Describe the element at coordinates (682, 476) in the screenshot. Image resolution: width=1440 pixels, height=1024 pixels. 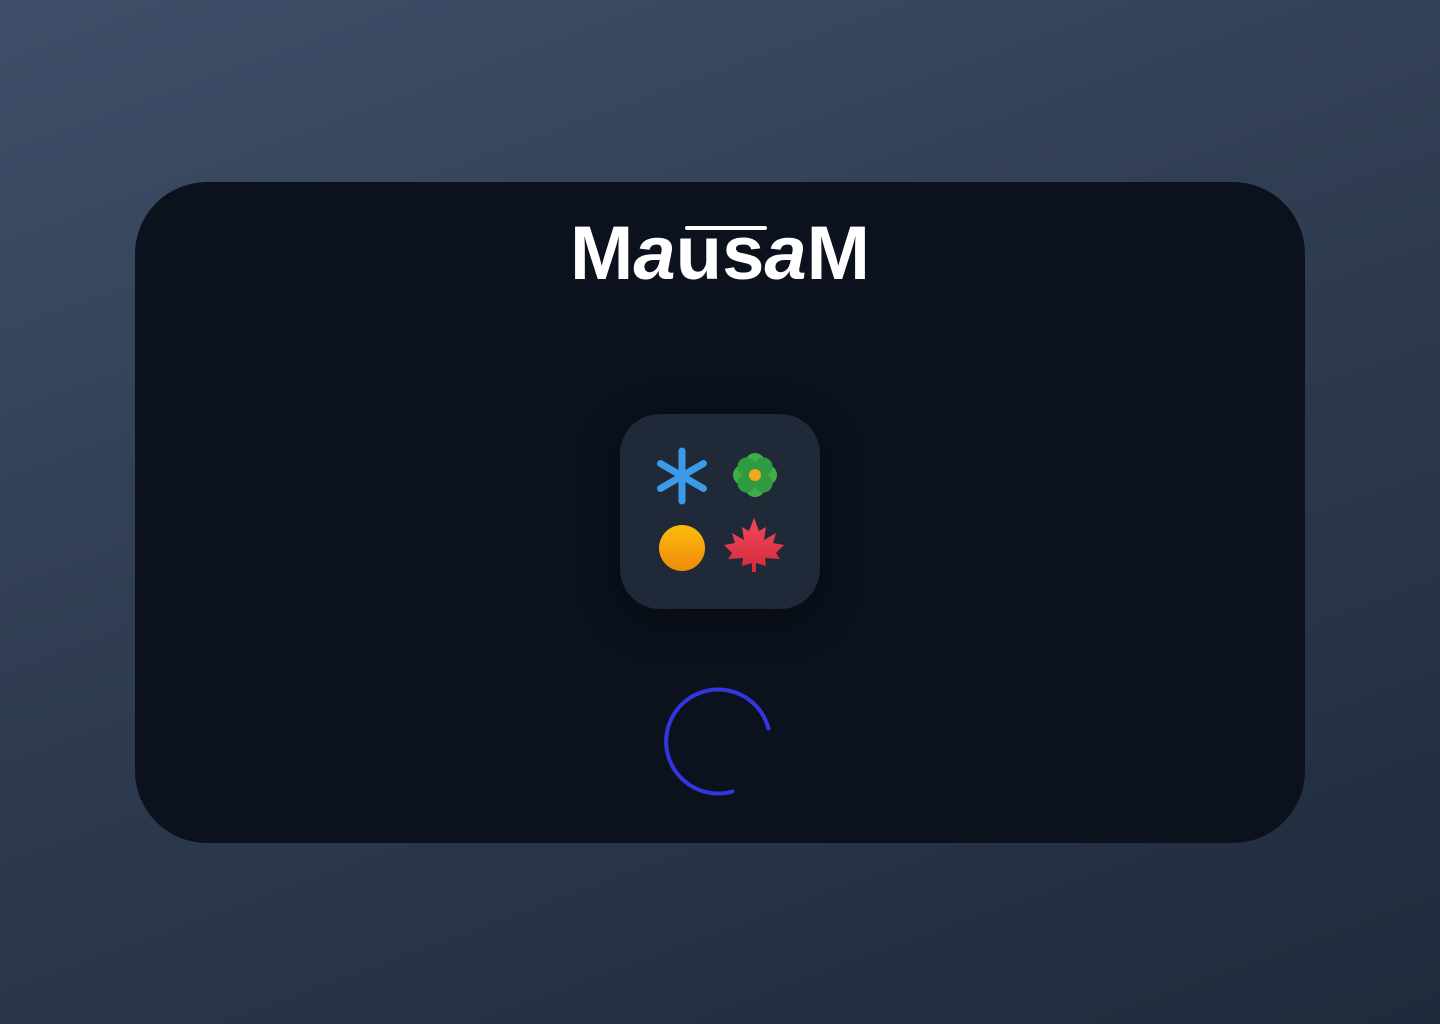
I see `snowflake-icon` at that location.